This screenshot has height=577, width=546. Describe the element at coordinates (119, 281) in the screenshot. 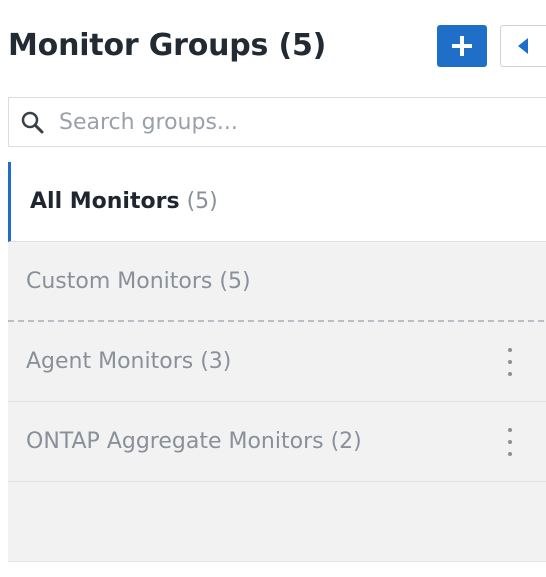

I see `group-item-label: Custom Monitors` at that location.